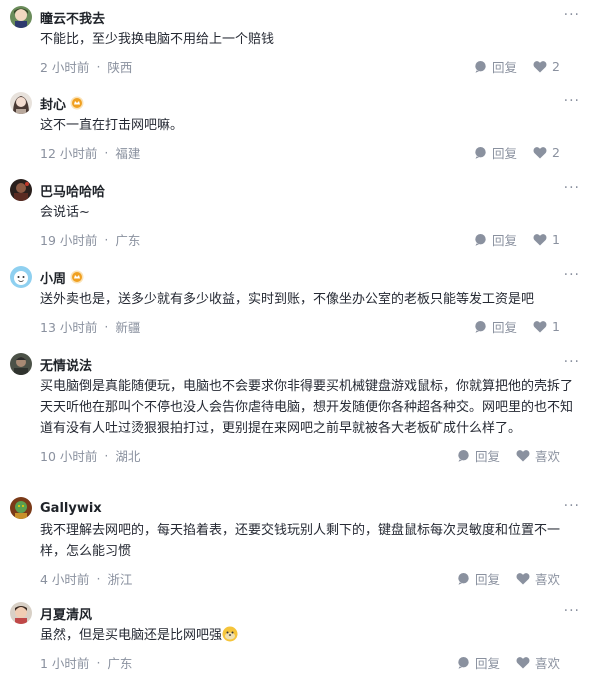 The height and width of the screenshot is (686, 598). Describe the element at coordinates (128, 456) in the screenshot. I see `comment-location: 湖北` at that location.